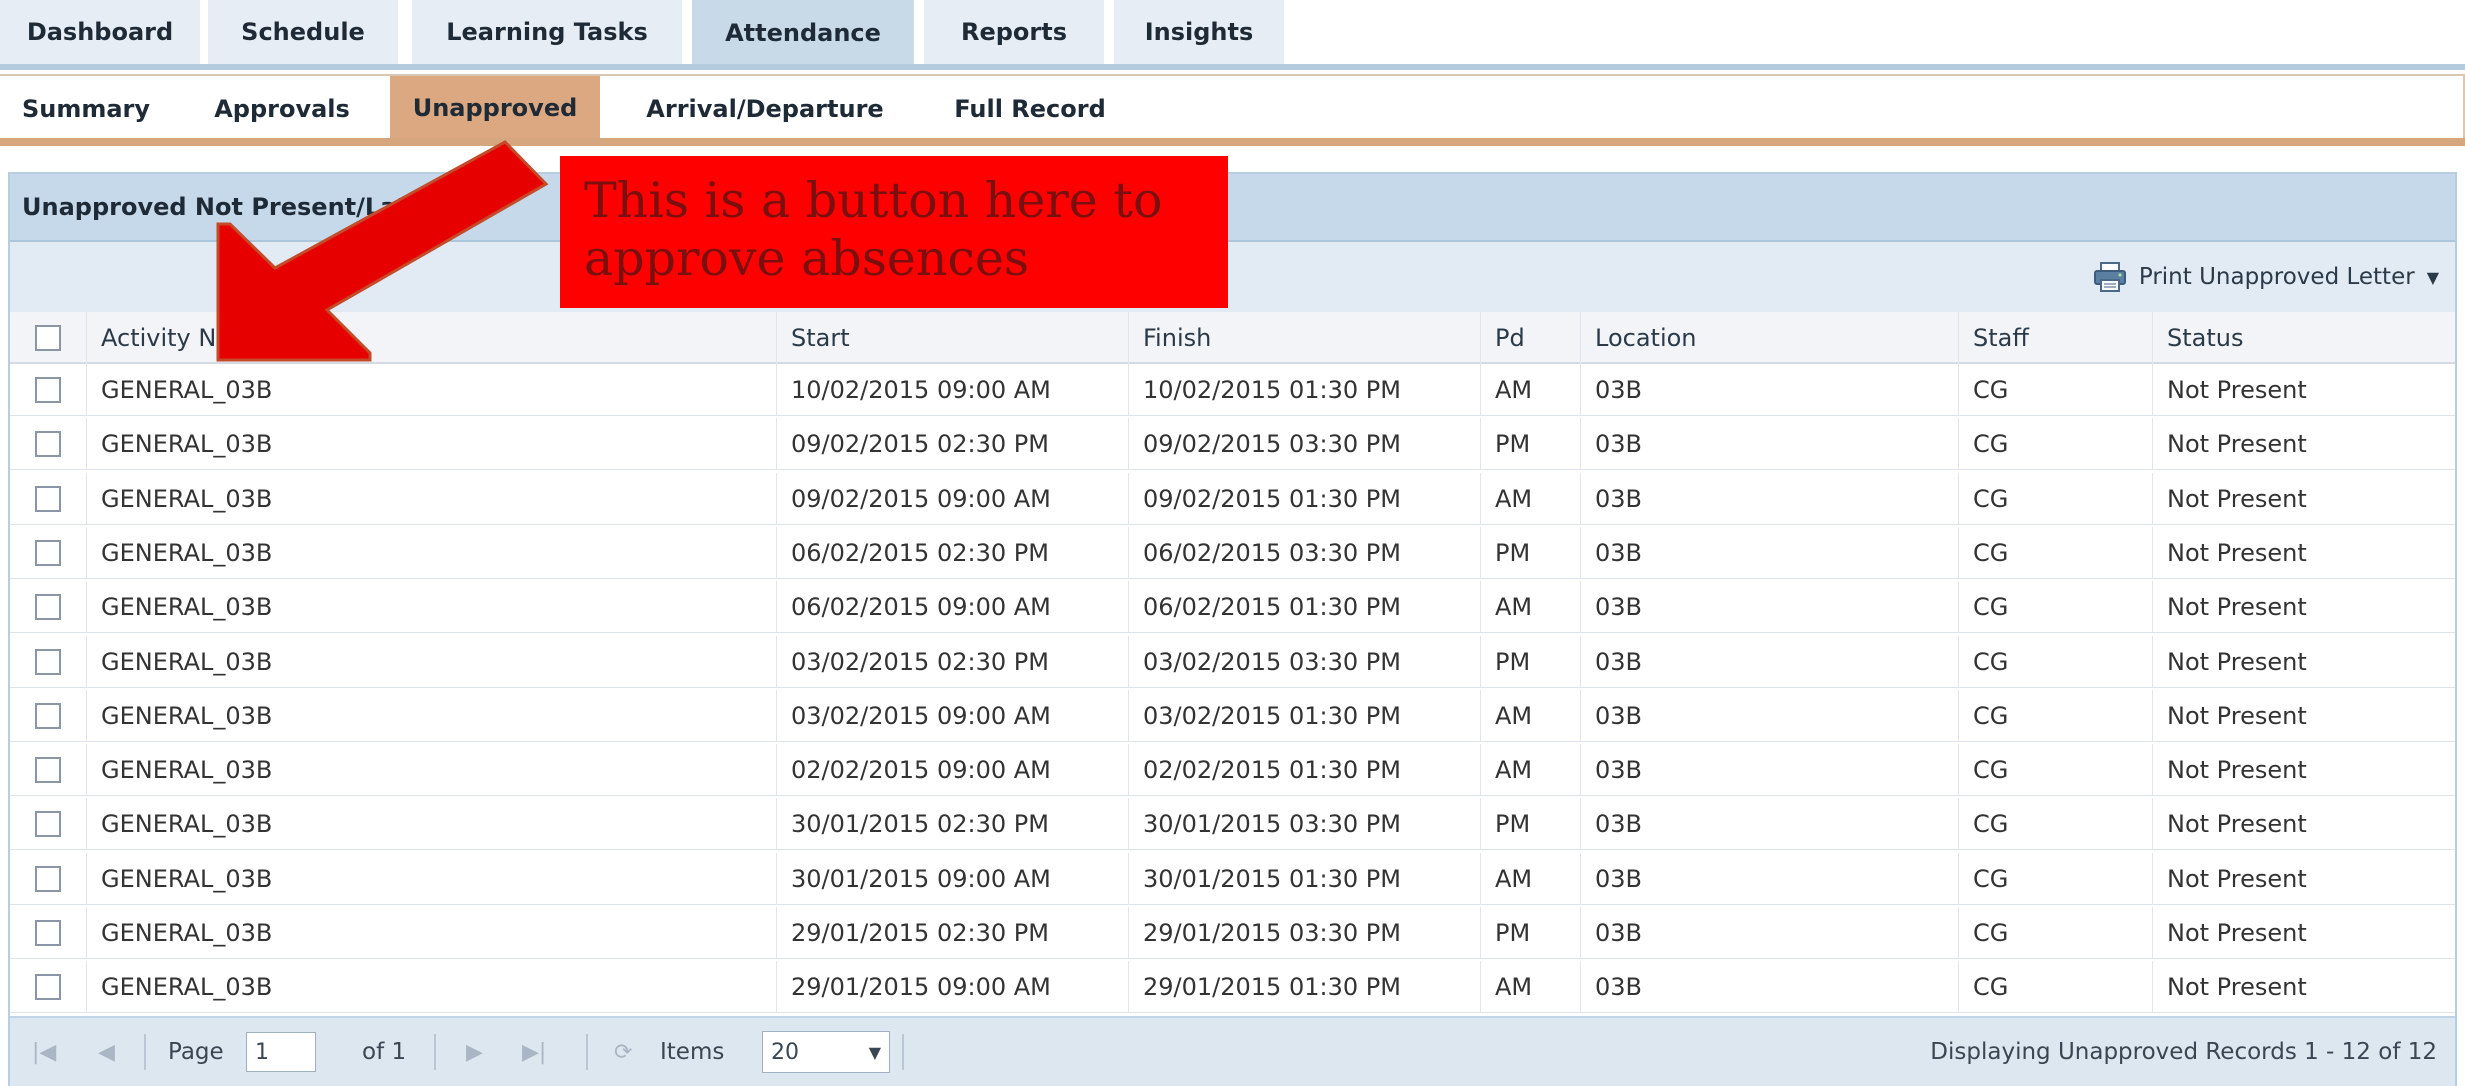 The image size is (2465, 1086). What do you see at coordinates (100, 32) in the screenshot?
I see `tab-dashboard: Dashboard` at bounding box center [100, 32].